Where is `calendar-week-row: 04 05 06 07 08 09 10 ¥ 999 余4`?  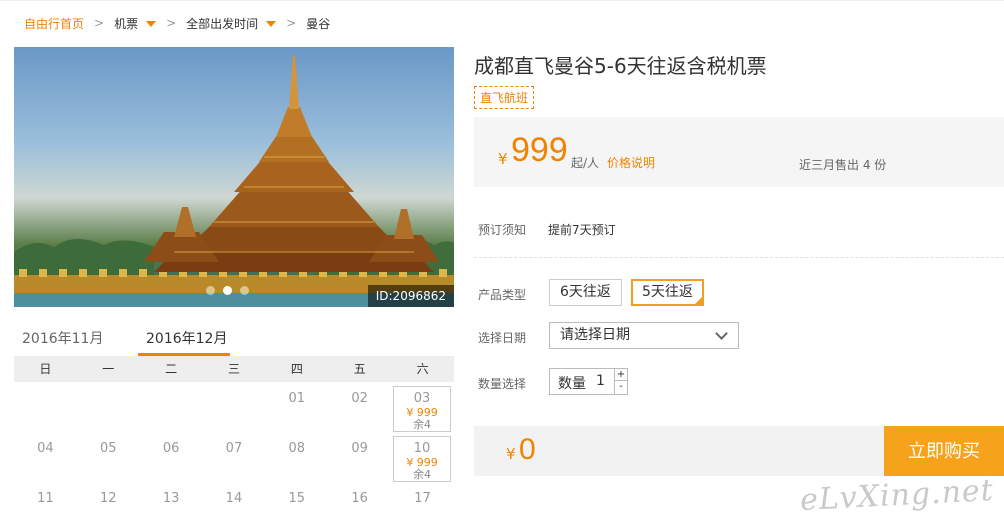 calendar-week-row: 04 05 06 07 08 09 10 ¥ 999 余4 is located at coordinates (234, 459).